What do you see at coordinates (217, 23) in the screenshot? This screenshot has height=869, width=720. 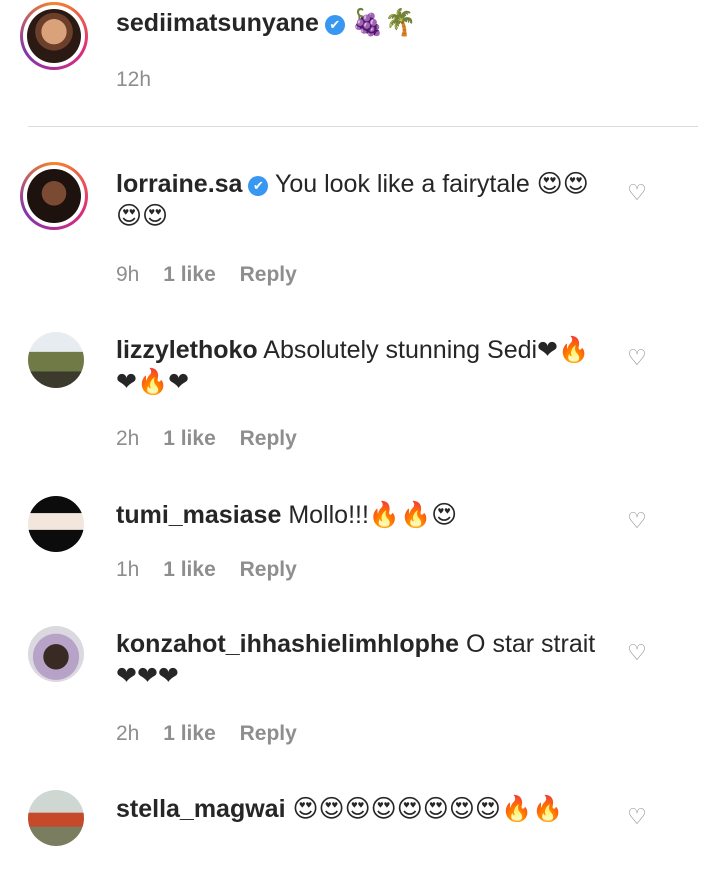 I see `caption-username: sediimatsunyane` at bounding box center [217, 23].